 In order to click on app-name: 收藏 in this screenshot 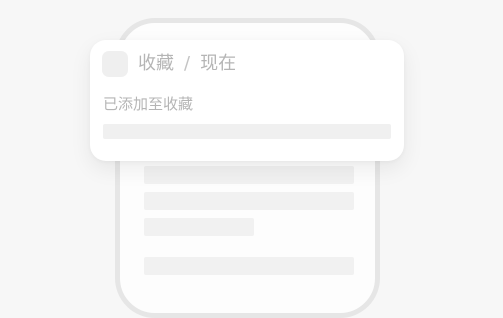, I will do `click(156, 63)`.